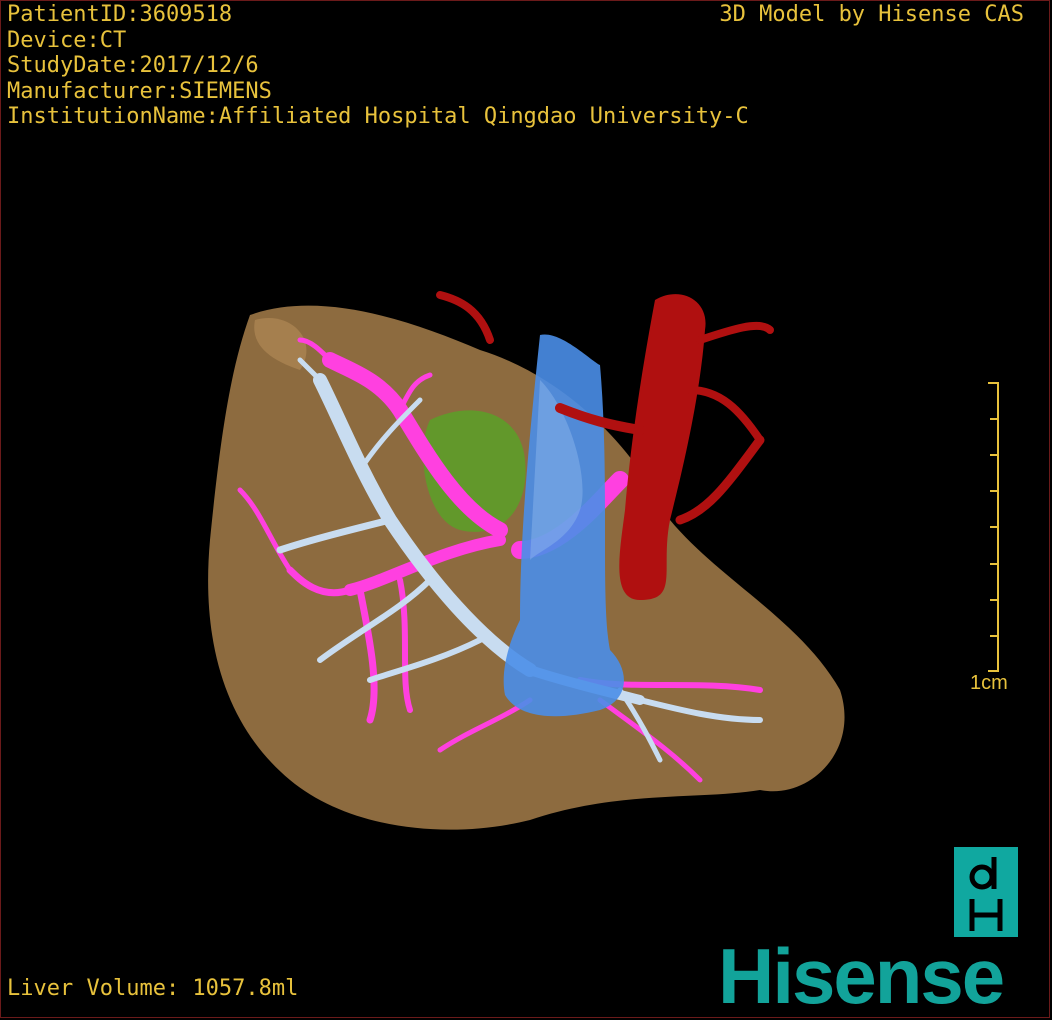 This screenshot has height=1020, width=1052. Describe the element at coordinates (986, 892) in the screenshot. I see `hisense-logo-mark` at that location.